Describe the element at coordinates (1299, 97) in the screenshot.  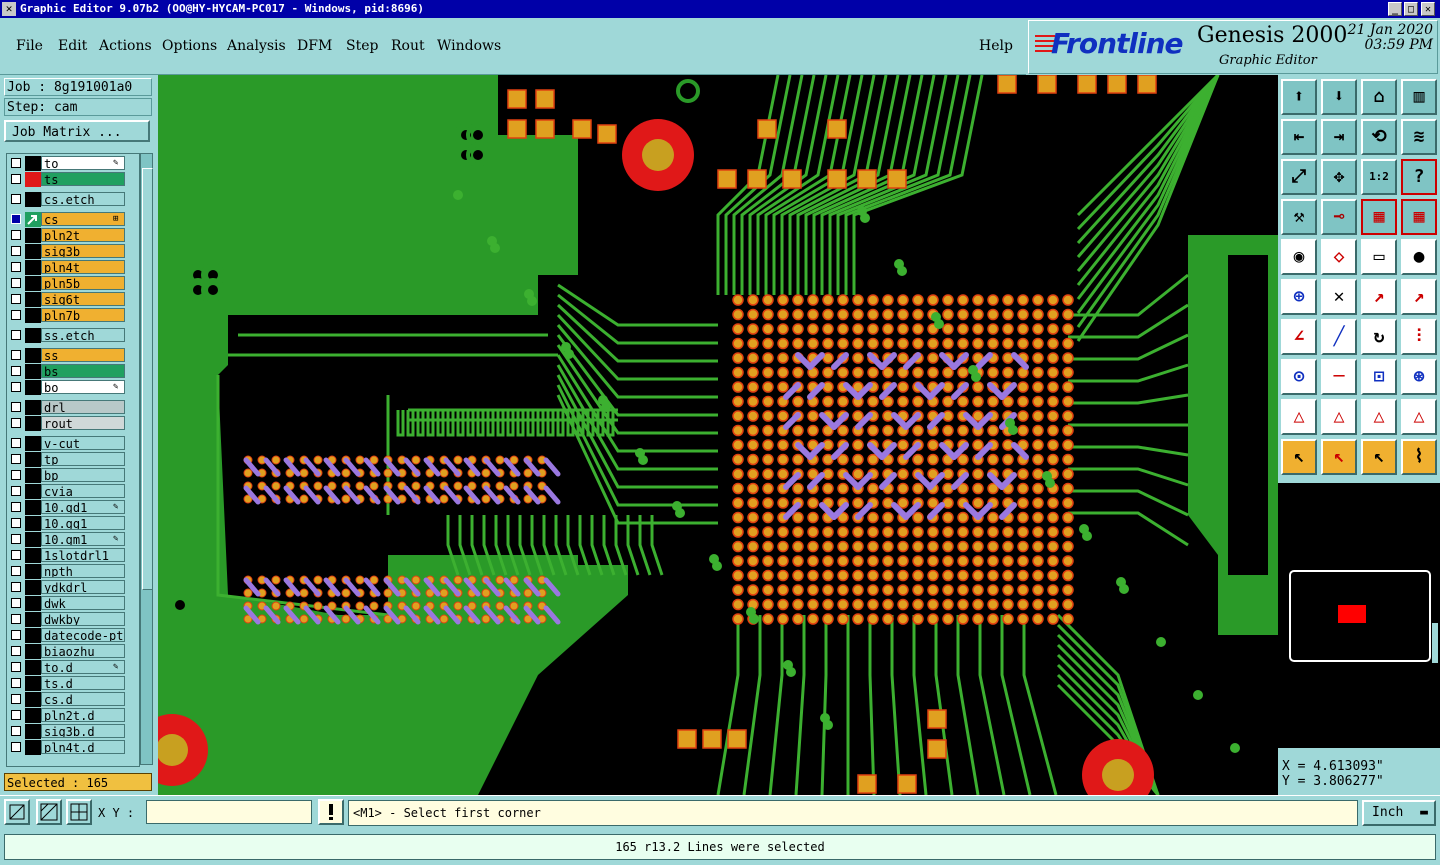
I see `zoom-home-button: ⬆` at that location.